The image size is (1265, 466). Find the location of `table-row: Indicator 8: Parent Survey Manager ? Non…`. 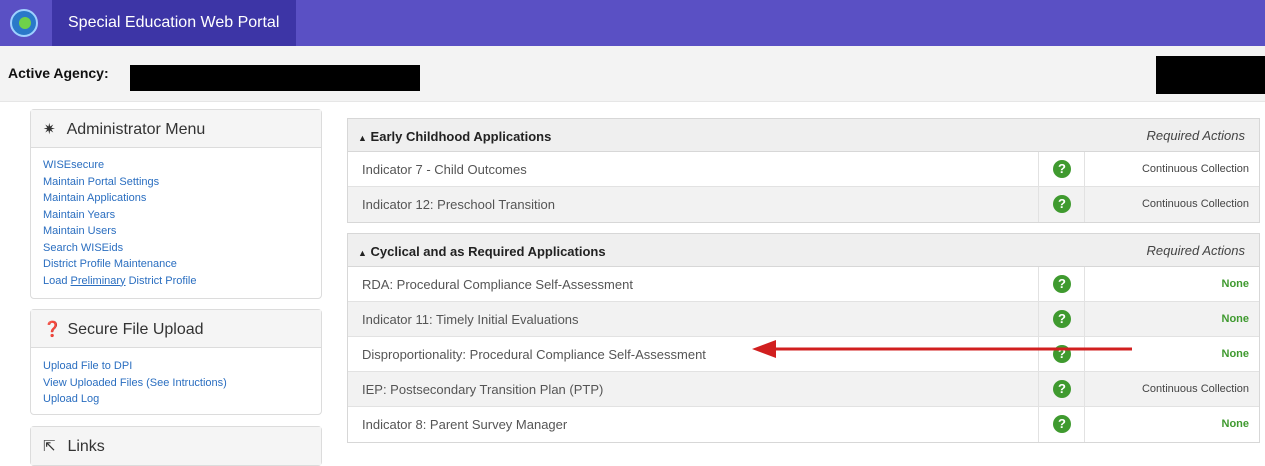

table-row: Indicator 8: Parent Survey Manager ? Non… is located at coordinates (803, 424).